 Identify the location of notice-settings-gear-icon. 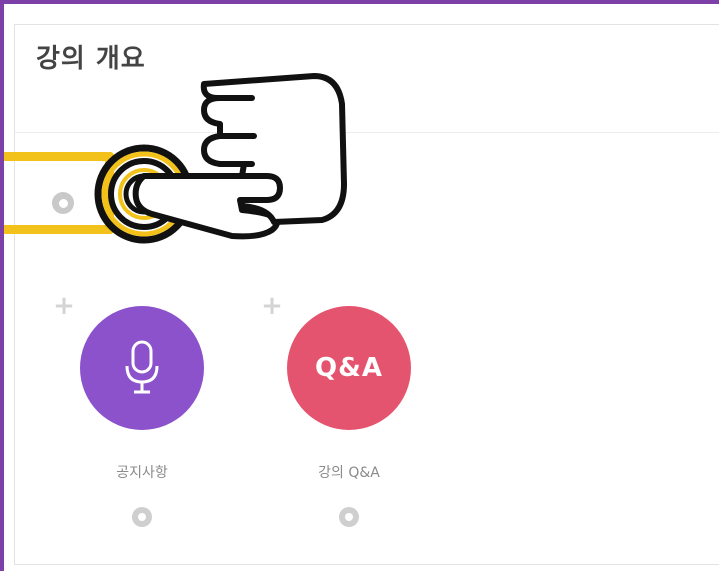
(142, 517).